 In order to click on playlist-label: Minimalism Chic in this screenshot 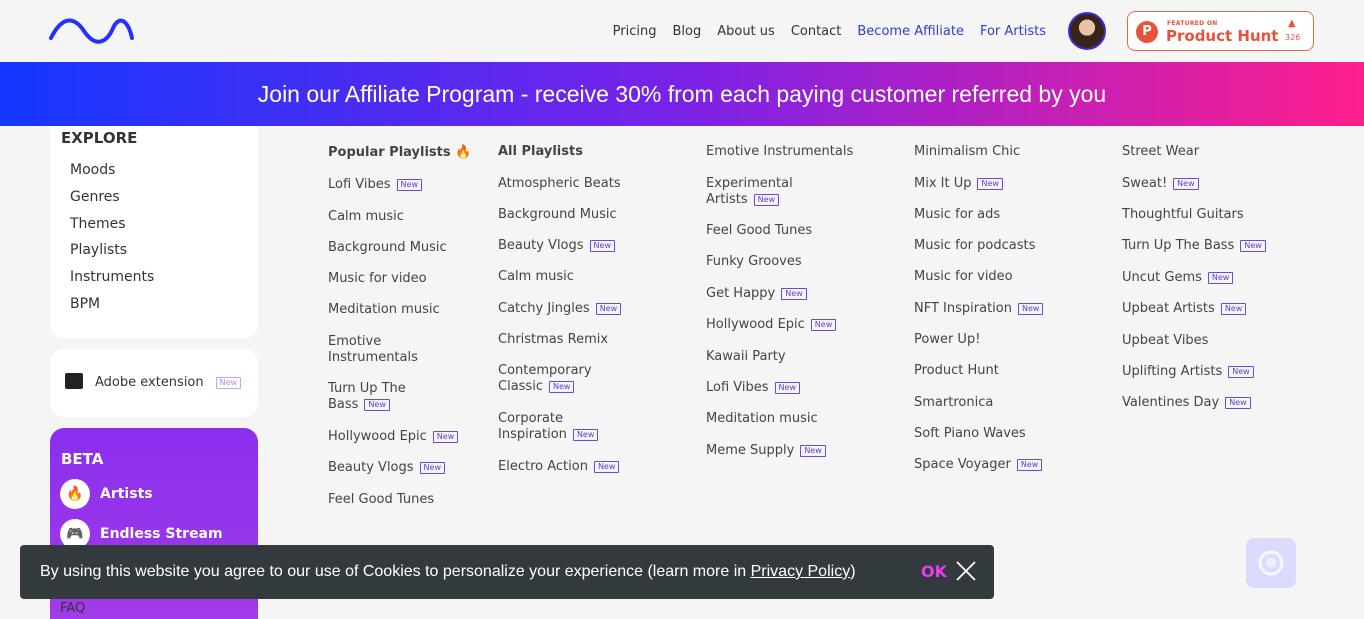, I will do `click(967, 151)`.